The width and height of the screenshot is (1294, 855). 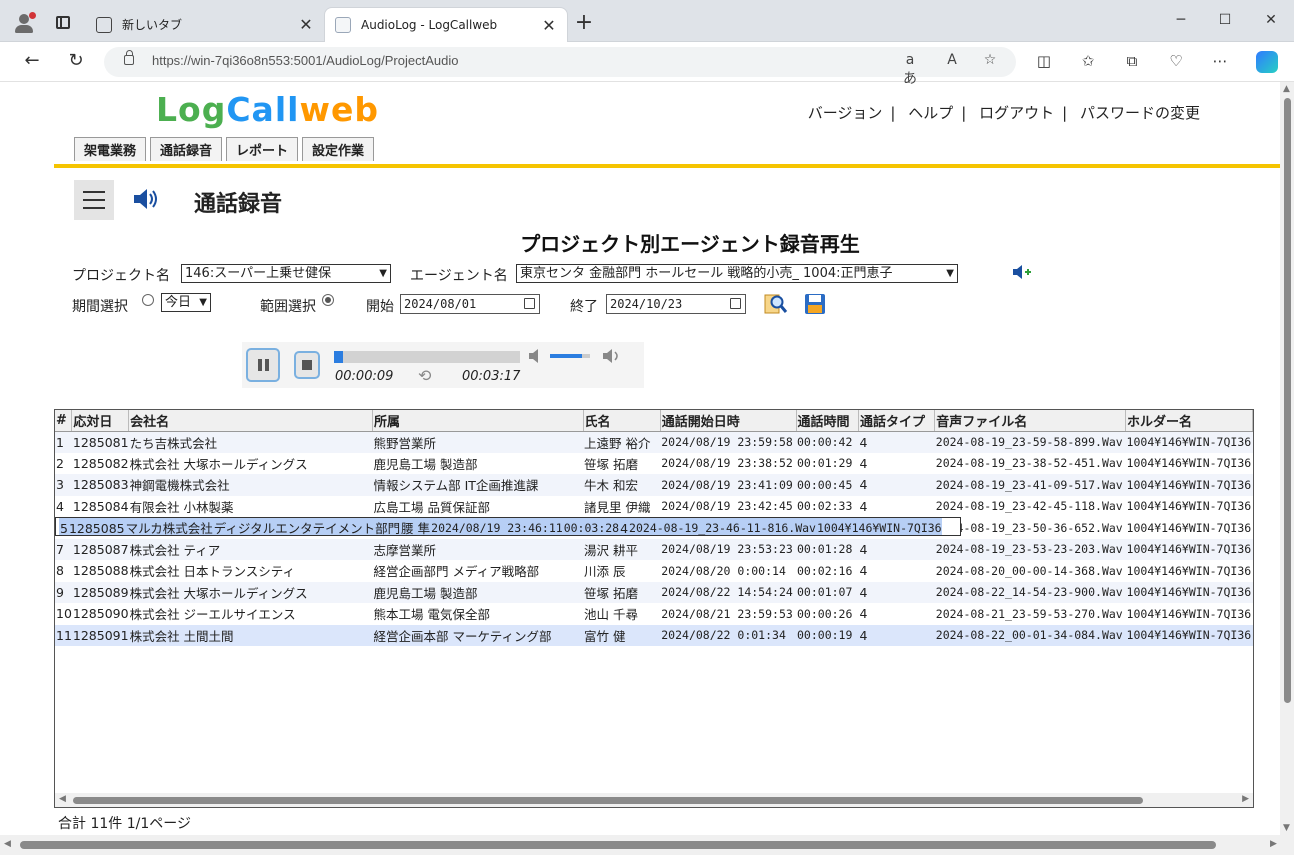 I want to click on tab-actions-icon, so click(x=63, y=22).